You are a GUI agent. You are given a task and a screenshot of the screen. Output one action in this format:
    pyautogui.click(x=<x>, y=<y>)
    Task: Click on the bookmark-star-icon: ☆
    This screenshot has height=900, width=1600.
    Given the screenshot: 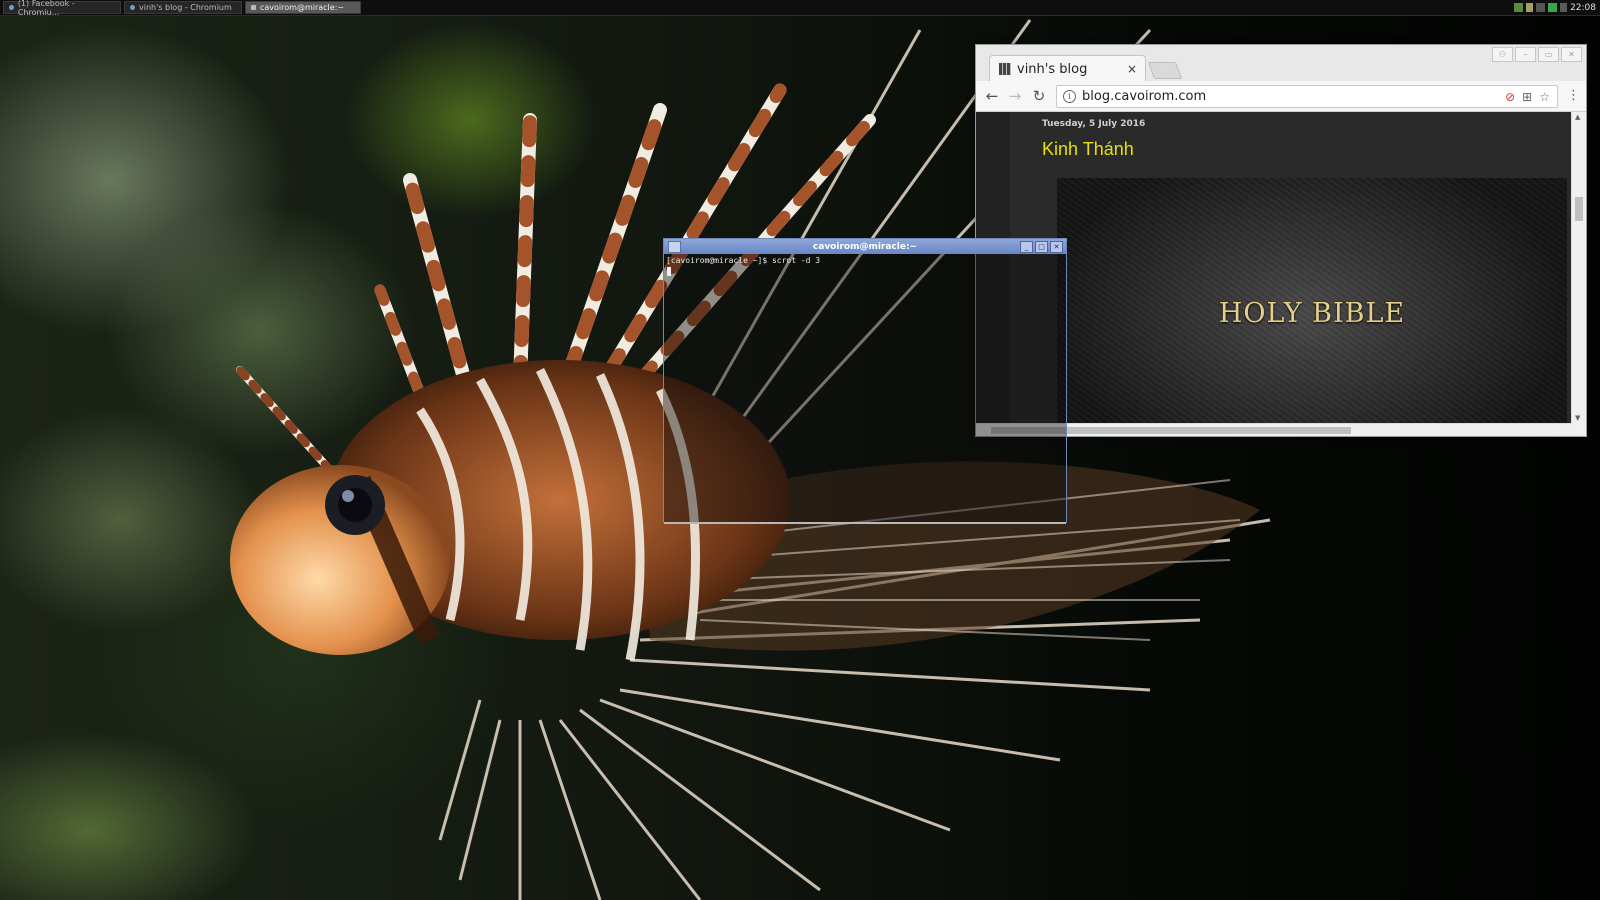 What is the action you would take?
    pyautogui.click(x=1544, y=97)
    